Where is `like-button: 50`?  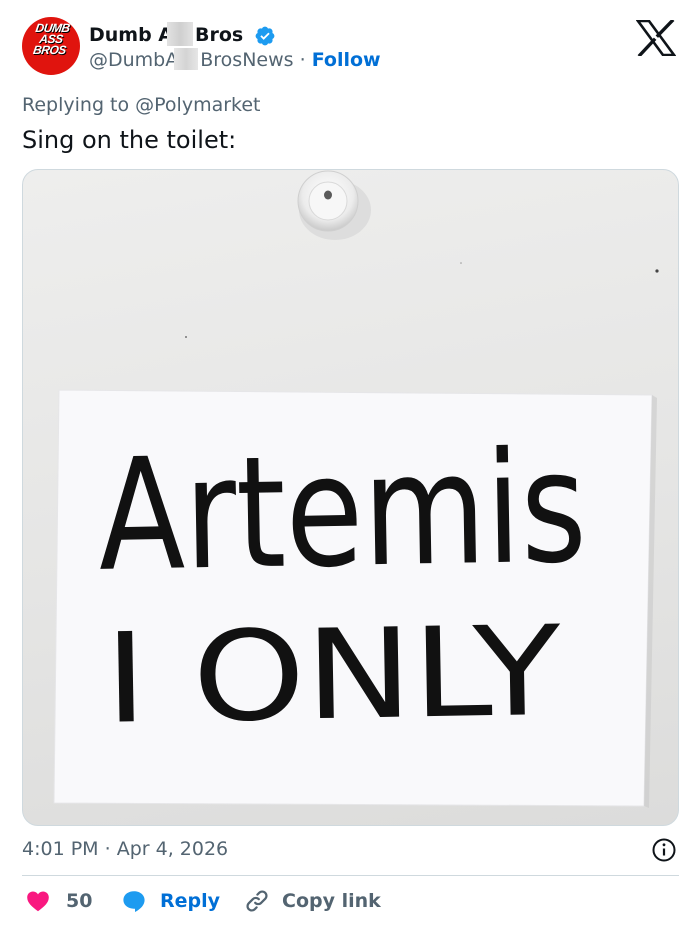
like-button: 50 is located at coordinates (59, 901).